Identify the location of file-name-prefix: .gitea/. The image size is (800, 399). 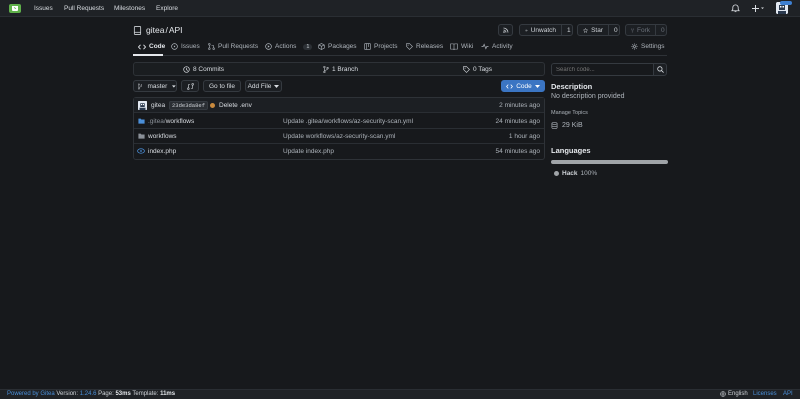
(157, 121).